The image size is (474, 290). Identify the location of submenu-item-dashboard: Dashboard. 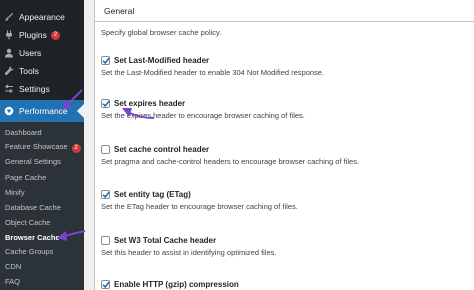
(23, 132).